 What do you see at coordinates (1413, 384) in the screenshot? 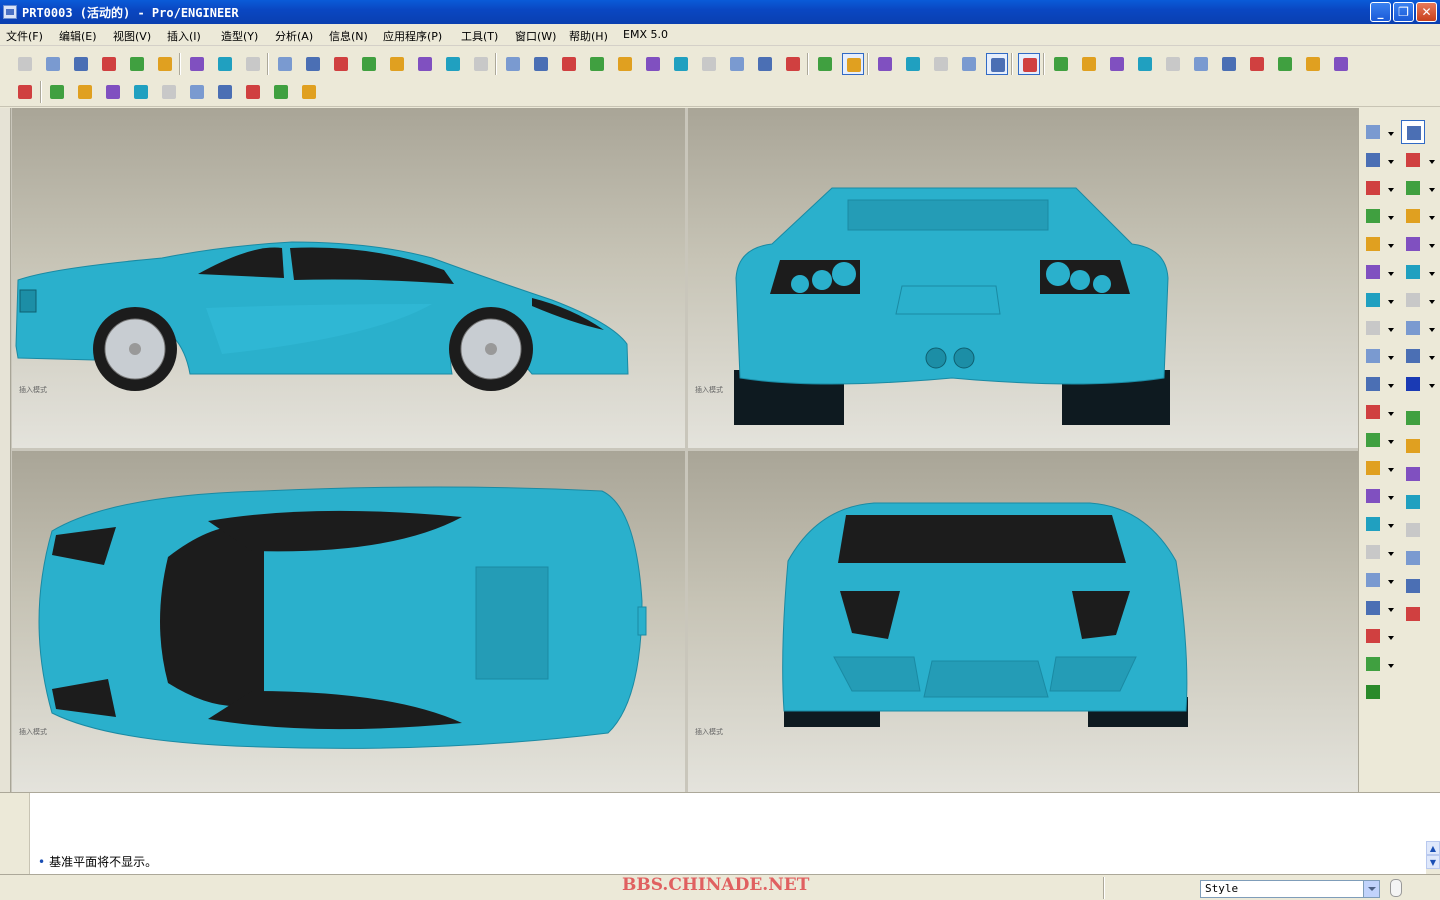
I see `done-check-button` at bounding box center [1413, 384].